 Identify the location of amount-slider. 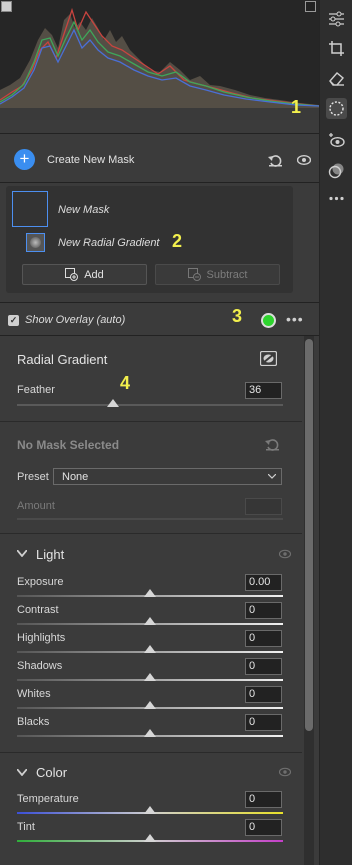
(150, 519).